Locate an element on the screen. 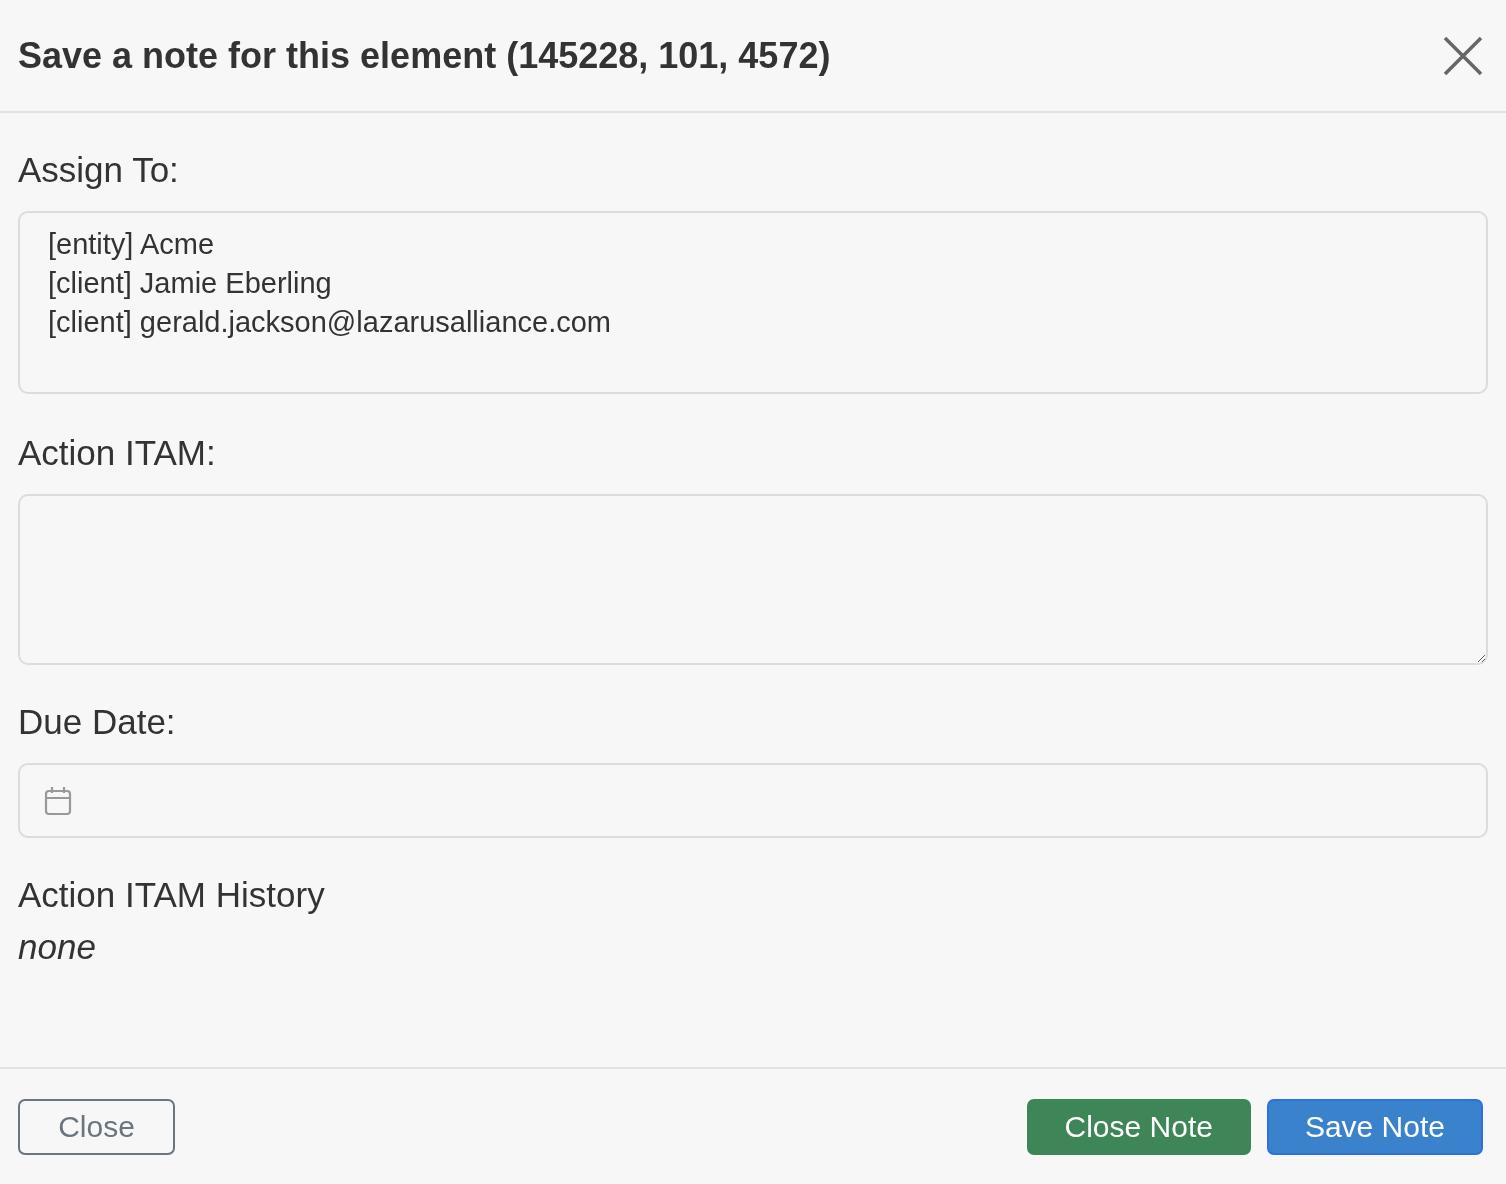  history-empty-text: none is located at coordinates (57, 947).